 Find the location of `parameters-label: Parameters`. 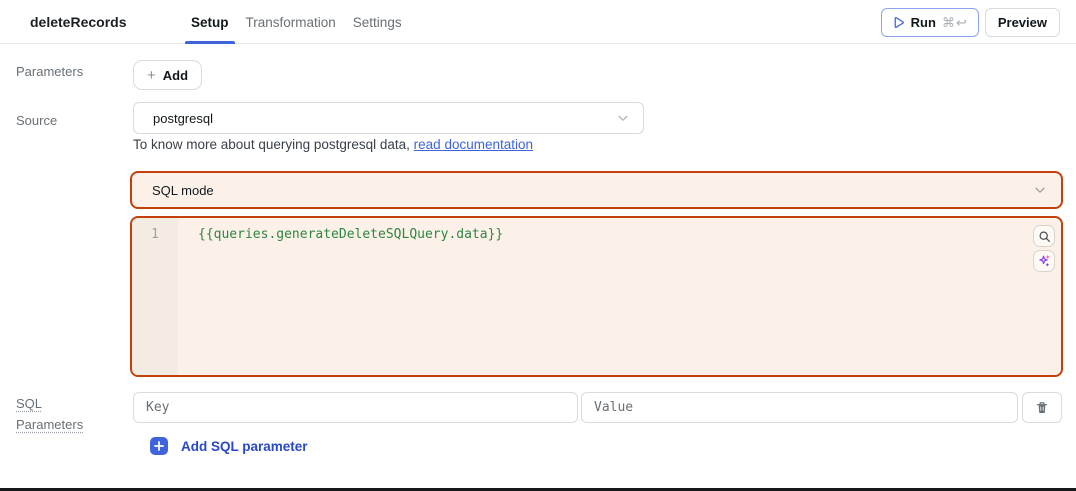

parameters-label: Parameters is located at coordinates (50, 71).